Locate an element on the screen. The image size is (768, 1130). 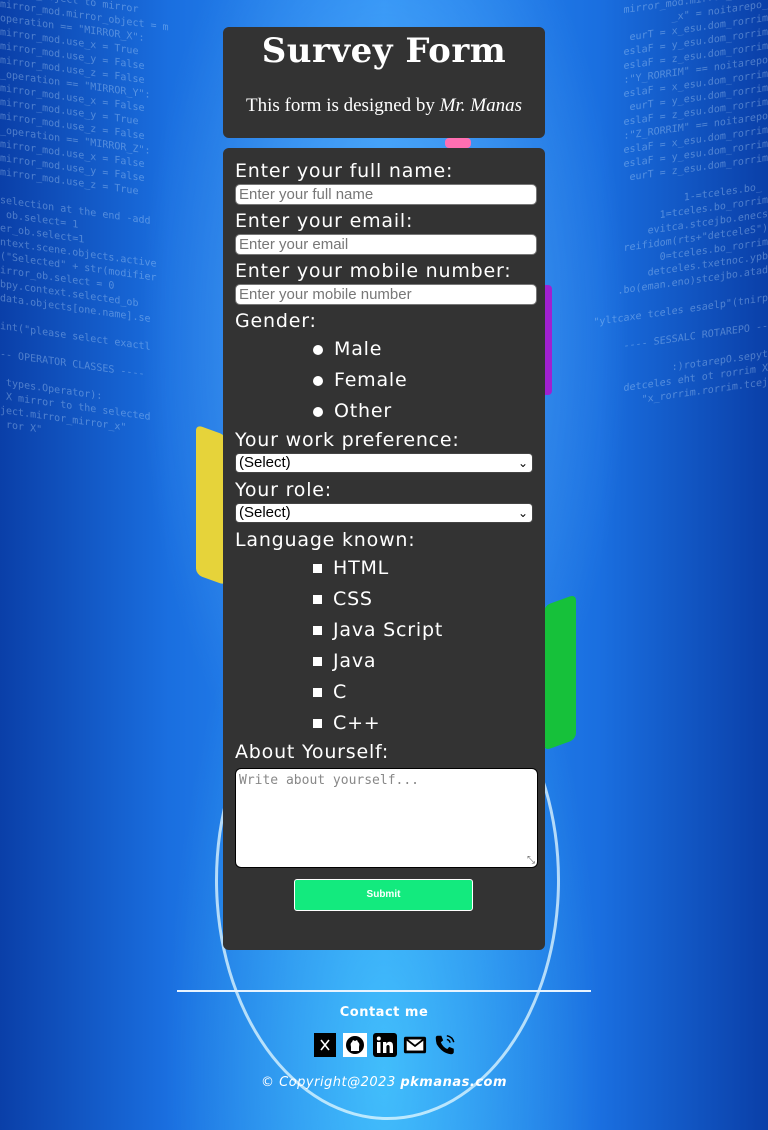
email-label: Enter your email: is located at coordinates (324, 221).